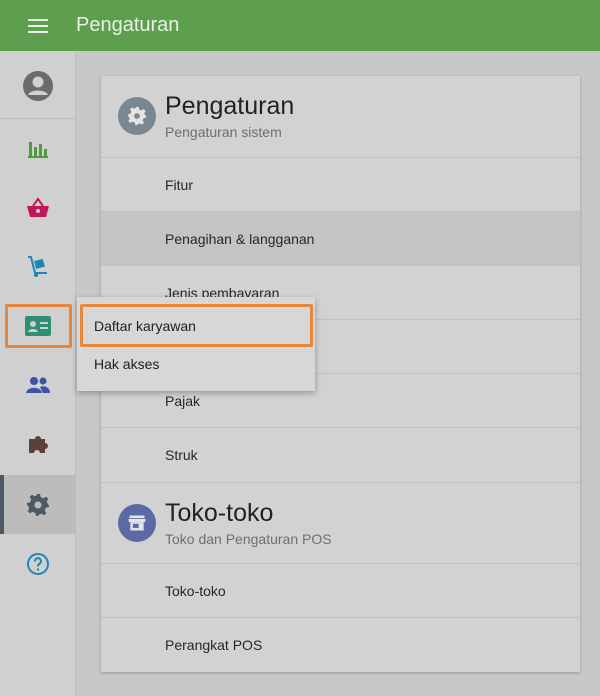  I want to click on account-icon, so click(38, 85).